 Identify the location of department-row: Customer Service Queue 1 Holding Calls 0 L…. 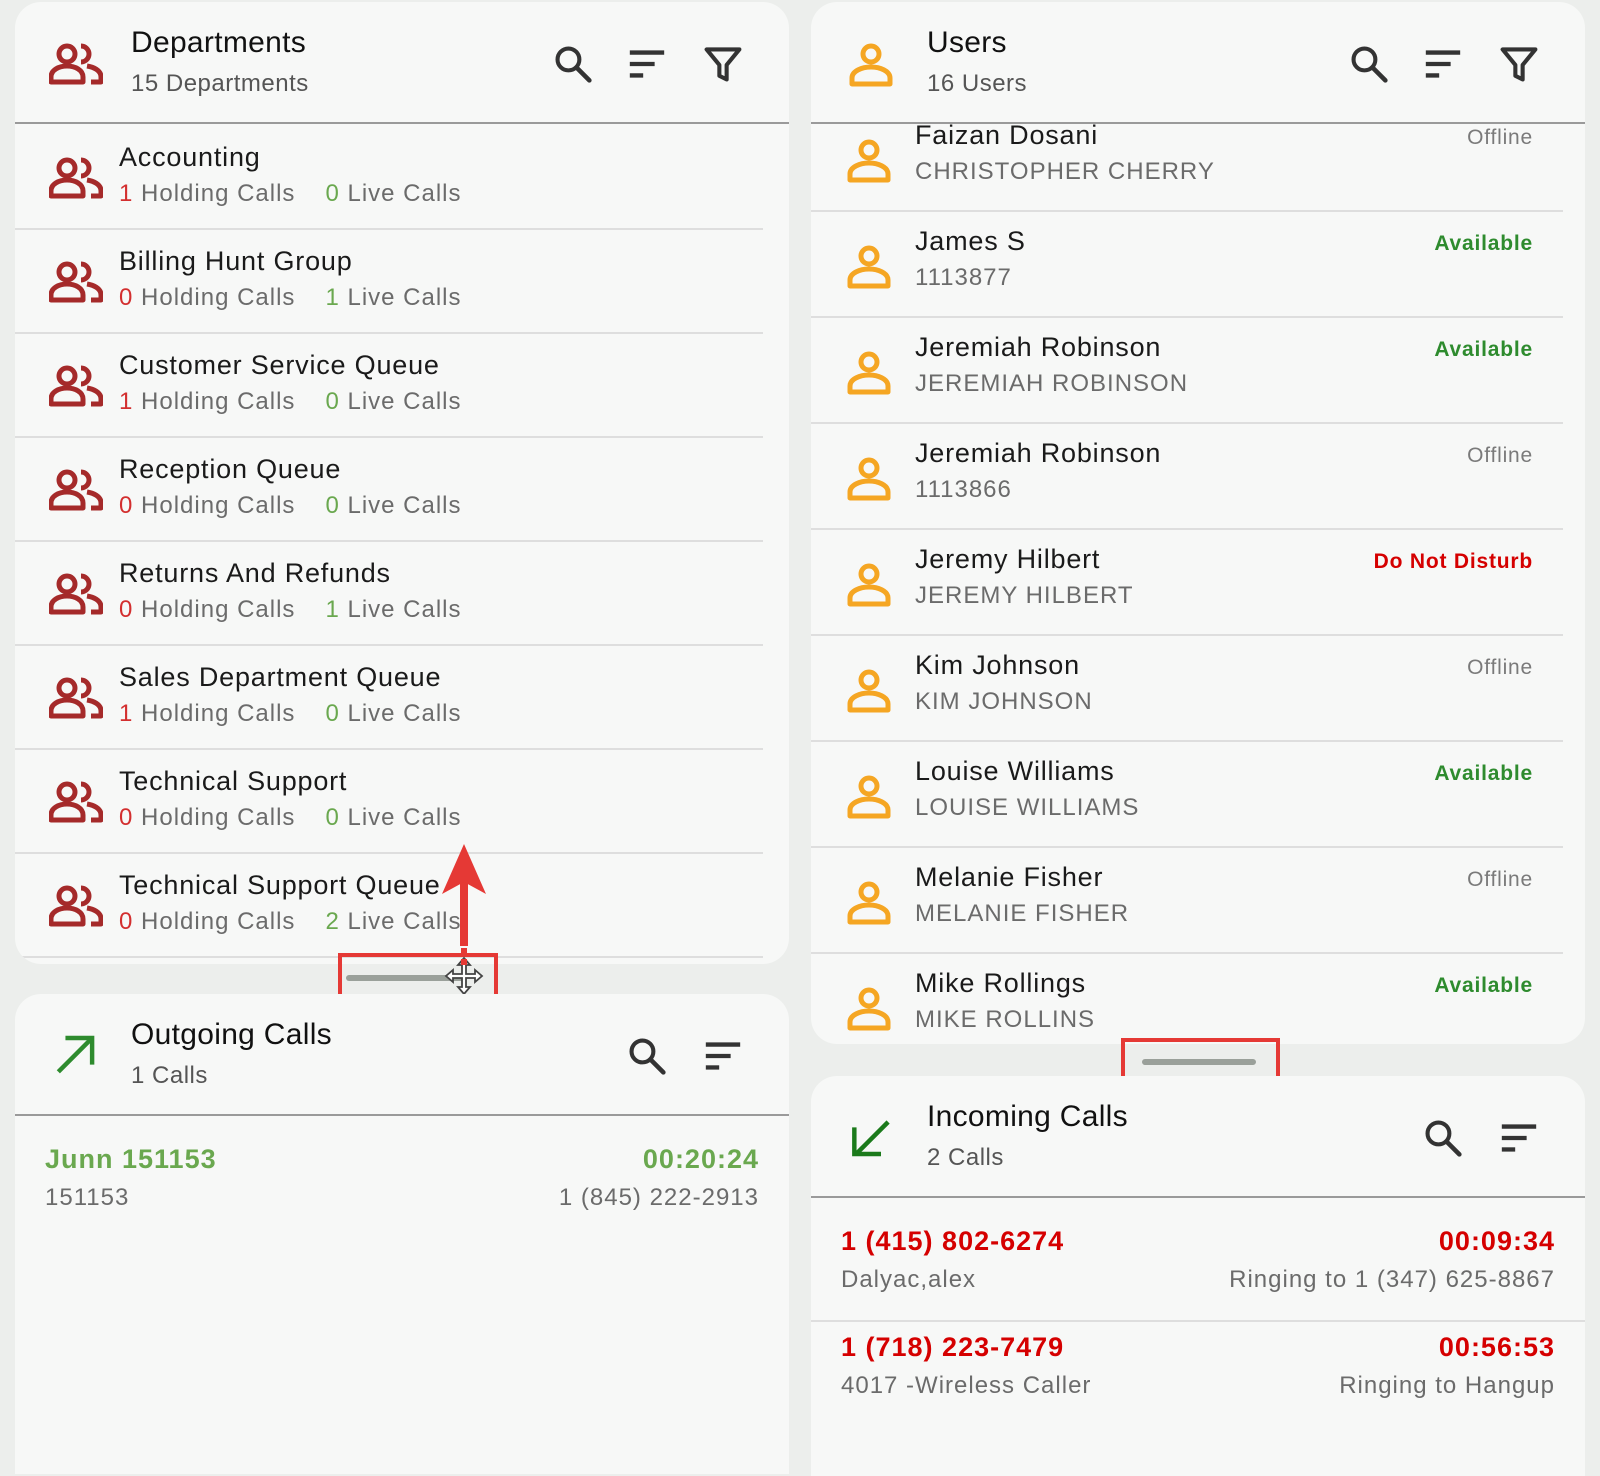
(389, 385).